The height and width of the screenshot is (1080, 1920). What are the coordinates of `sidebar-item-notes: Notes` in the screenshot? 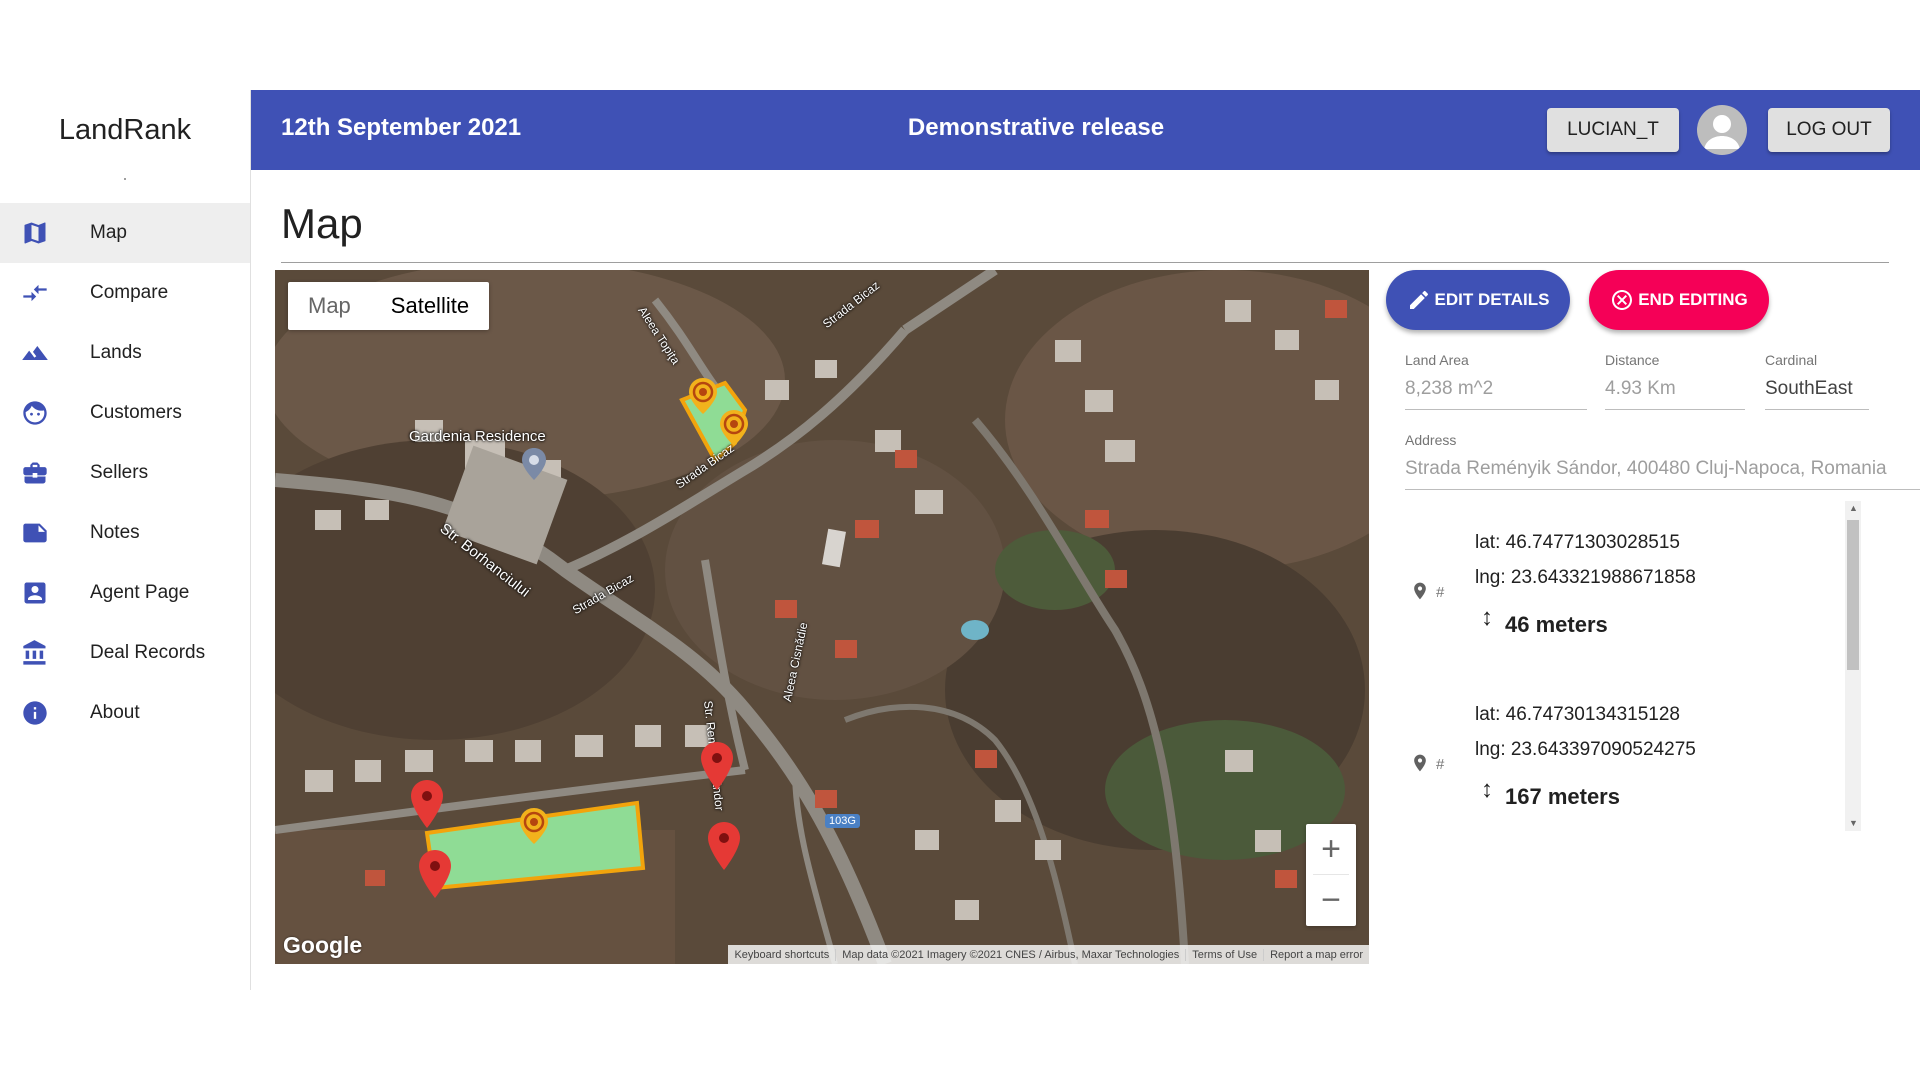 It's located at (125, 533).